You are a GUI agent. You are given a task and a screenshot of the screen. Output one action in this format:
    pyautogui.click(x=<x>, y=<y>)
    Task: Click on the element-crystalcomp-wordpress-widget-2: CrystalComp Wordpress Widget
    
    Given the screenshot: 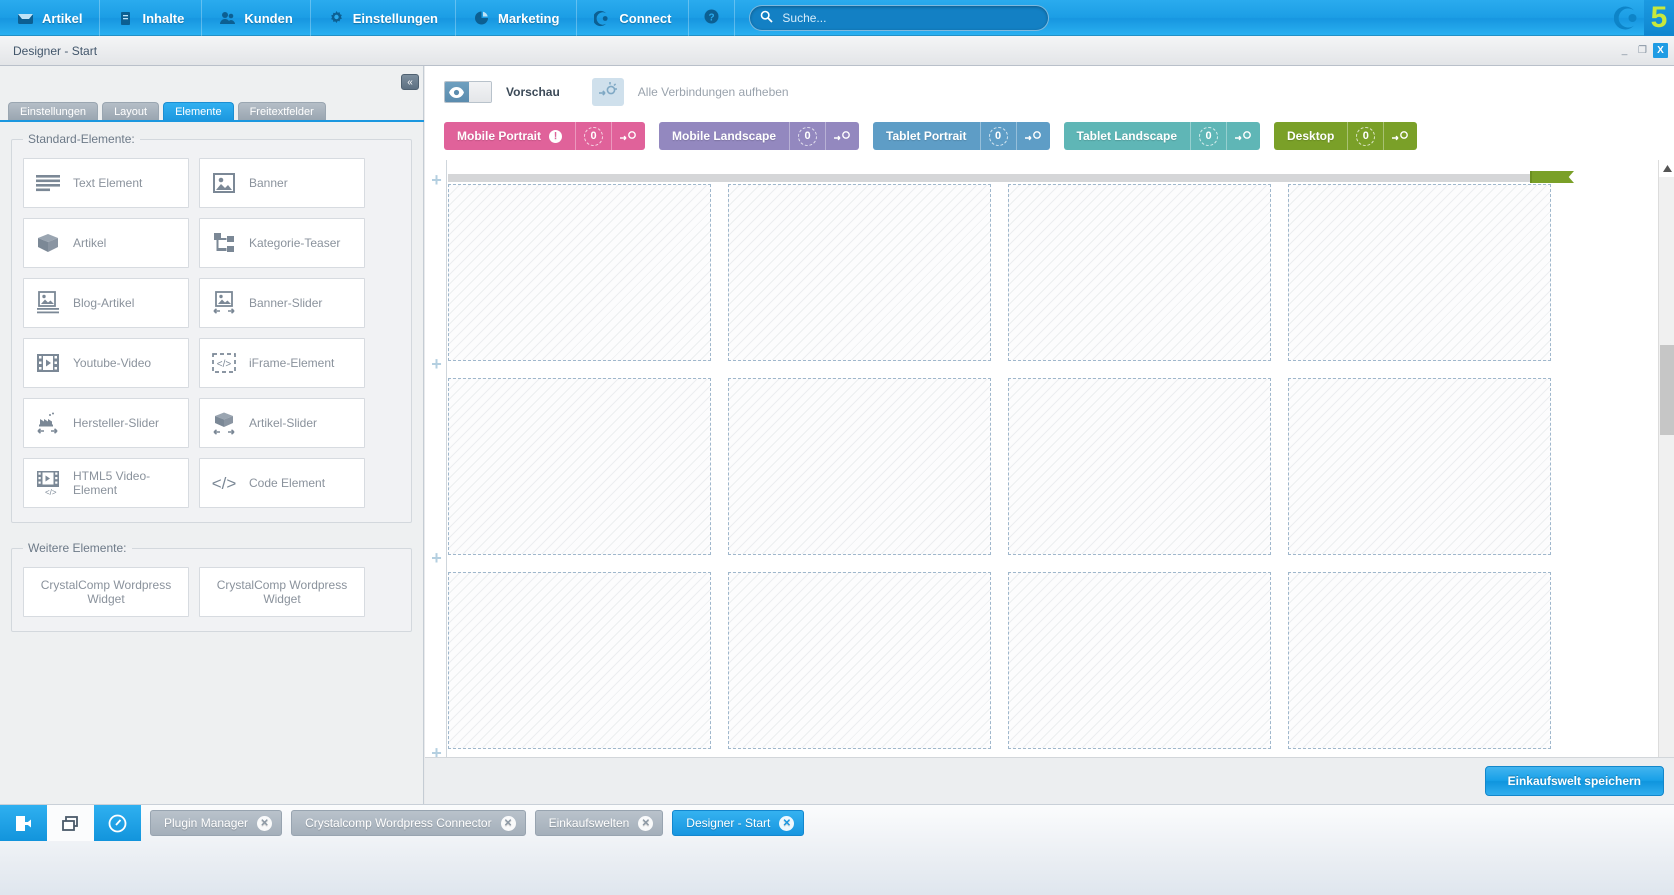 What is the action you would take?
    pyautogui.click(x=282, y=592)
    